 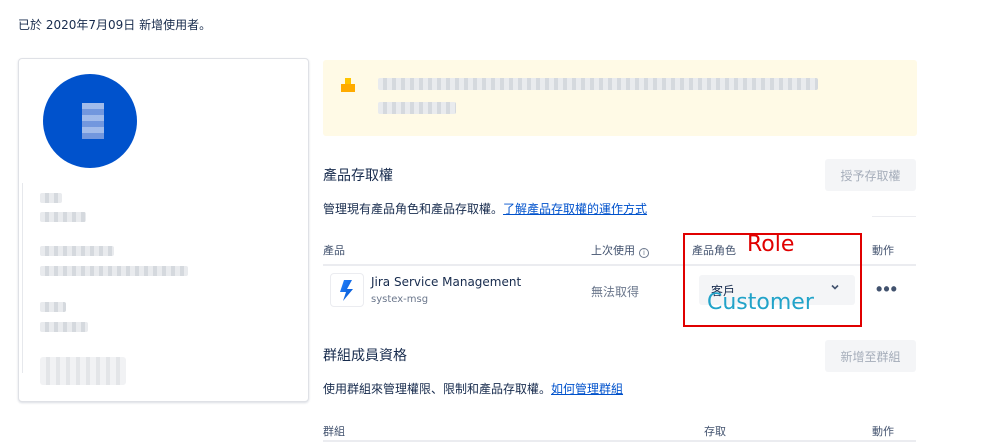 I want to click on annotation-role-label: Role, so click(x=771, y=244).